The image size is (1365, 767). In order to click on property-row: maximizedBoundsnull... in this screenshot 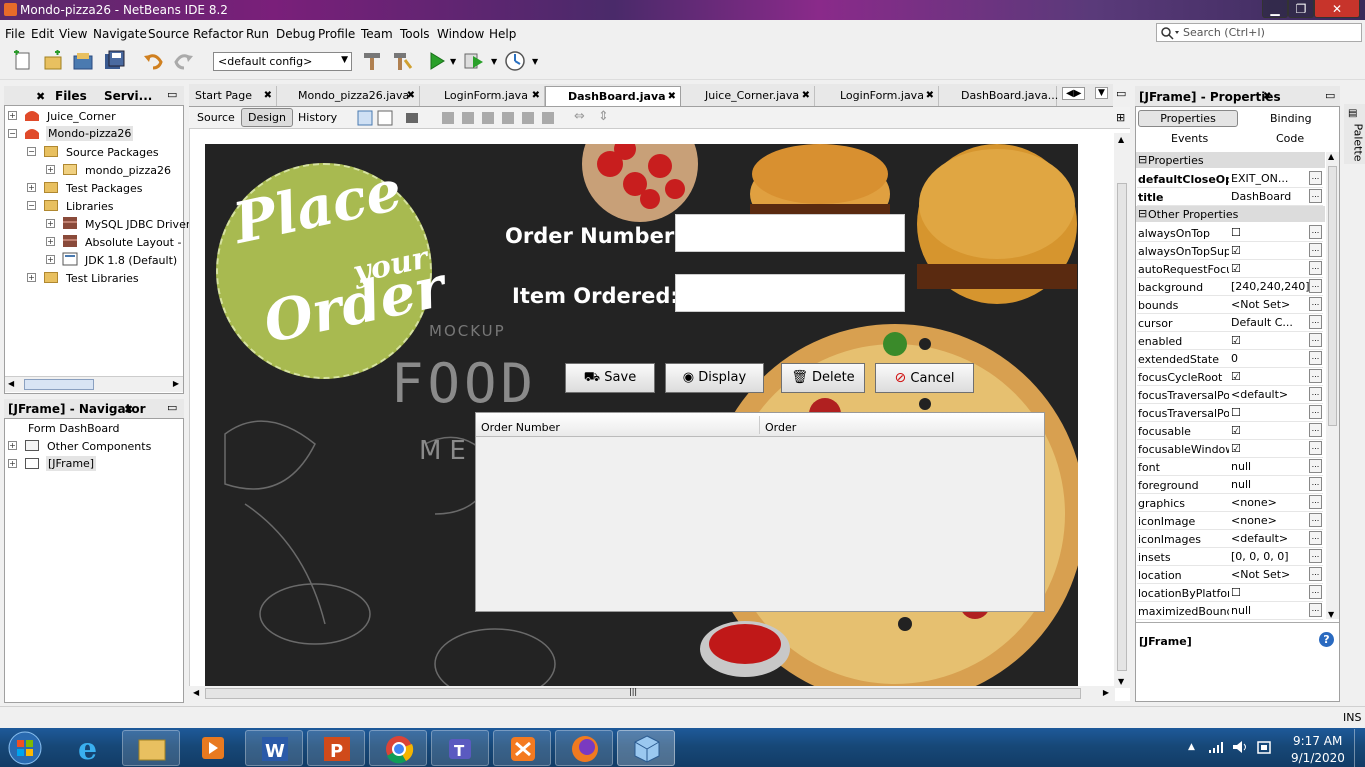, I will do `click(1230, 611)`.